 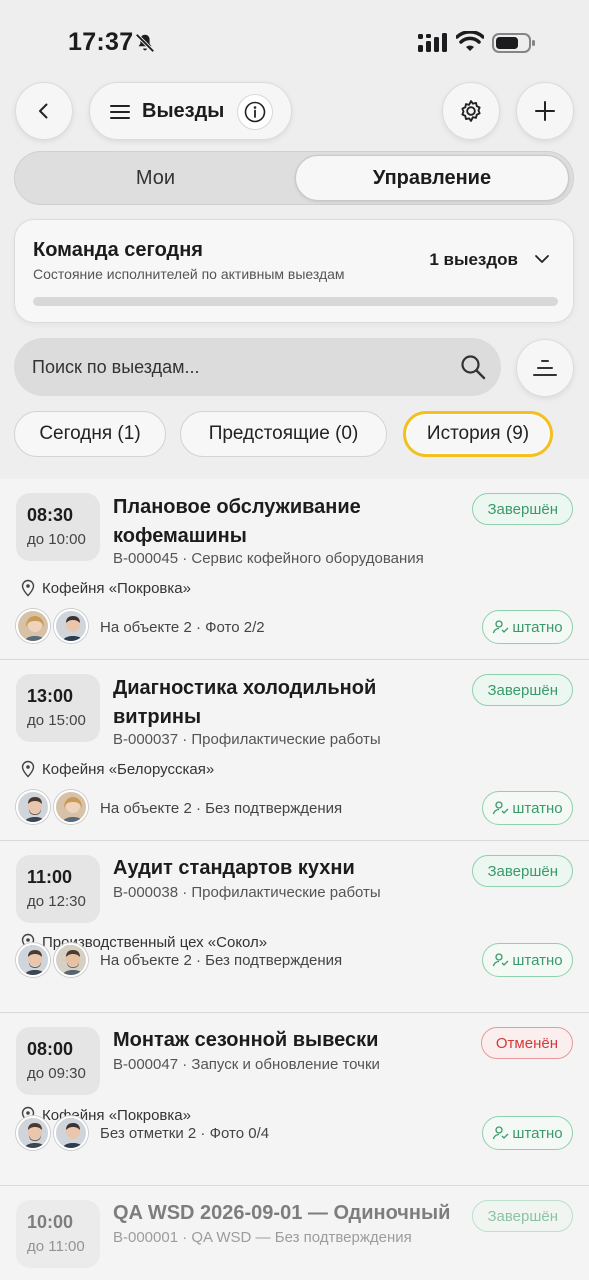 I want to click on team-visit-count: 1 выездов, so click(x=473, y=259).